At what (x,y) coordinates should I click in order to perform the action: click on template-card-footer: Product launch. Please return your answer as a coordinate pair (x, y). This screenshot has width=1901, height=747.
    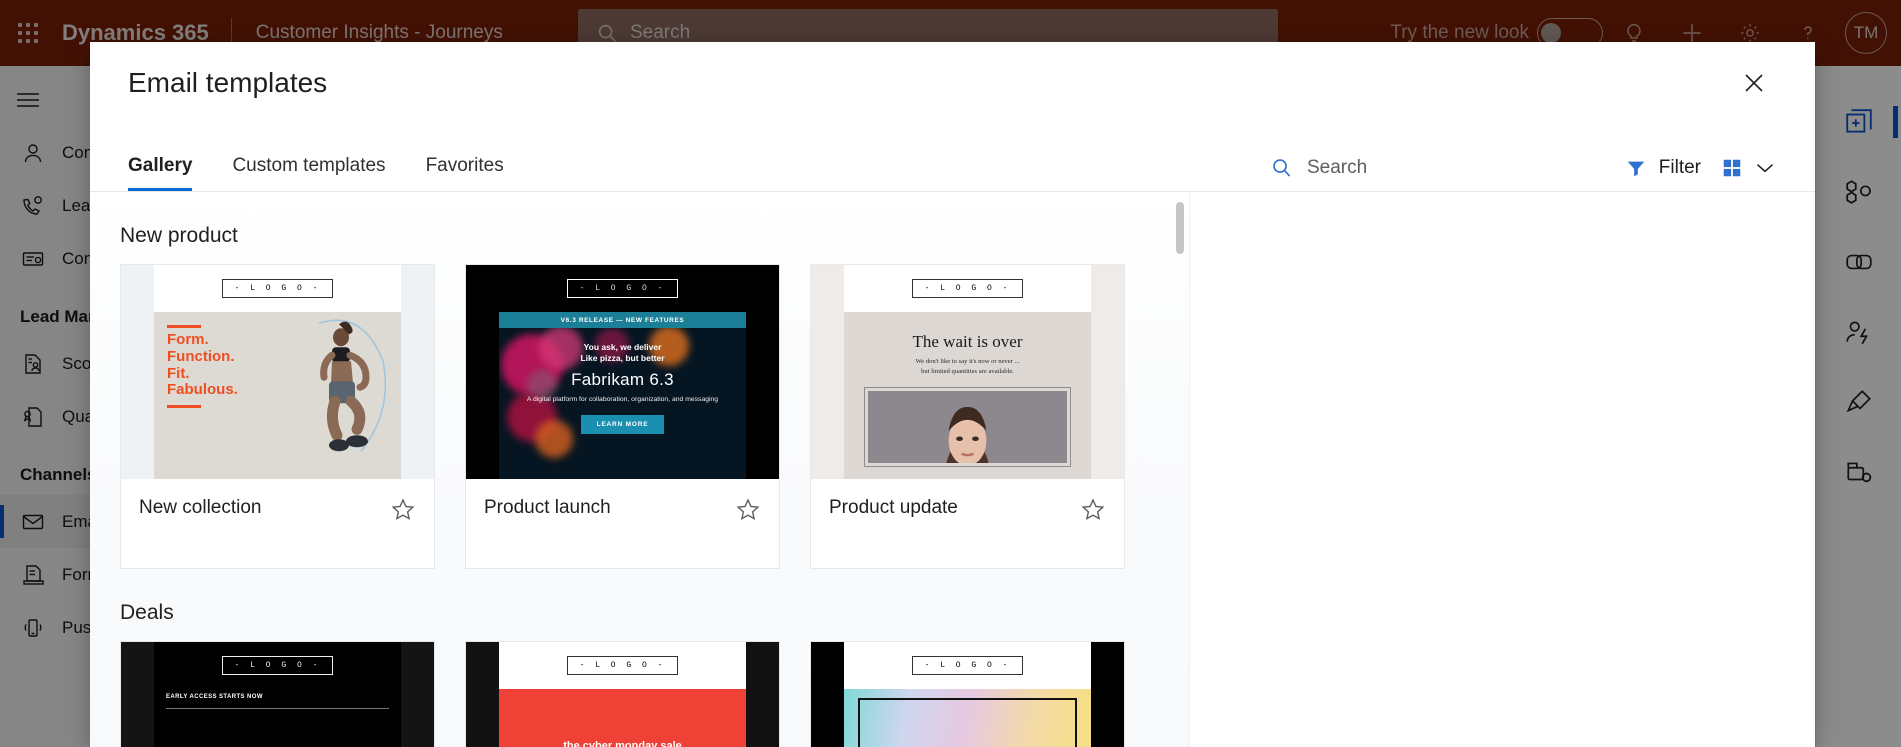
    Looking at the image, I should click on (622, 524).